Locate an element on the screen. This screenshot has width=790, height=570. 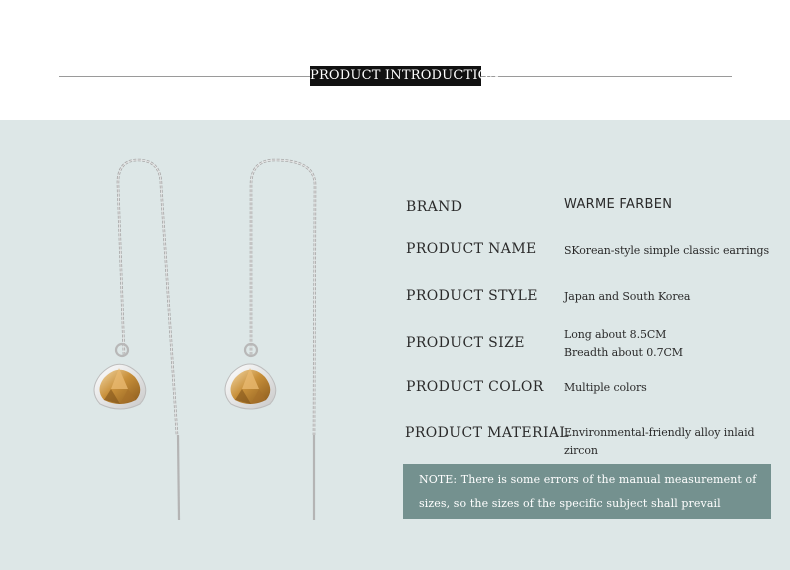
left-earring is located at coordinates (137, 339).